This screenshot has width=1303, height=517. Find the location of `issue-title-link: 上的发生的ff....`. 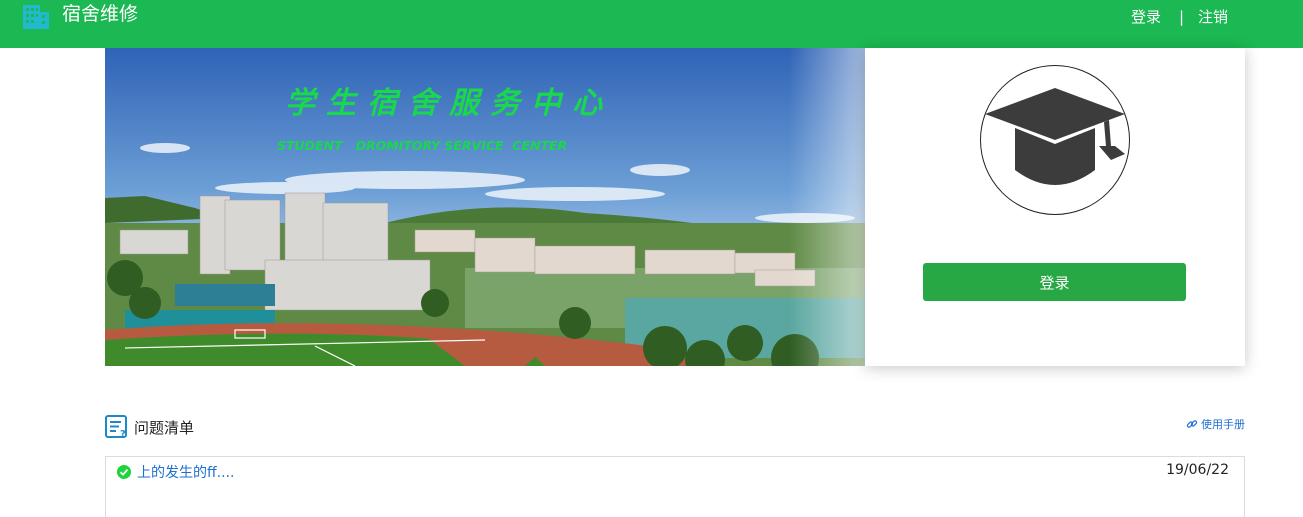

issue-title-link: 上的发生的ff.... is located at coordinates (185, 472).